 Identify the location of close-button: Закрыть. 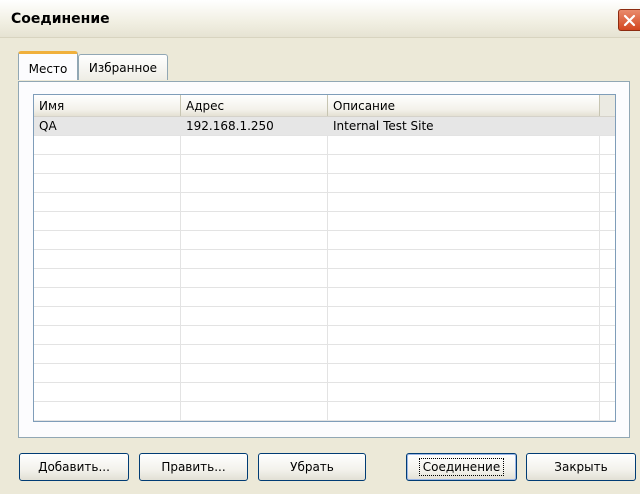
(581, 467).